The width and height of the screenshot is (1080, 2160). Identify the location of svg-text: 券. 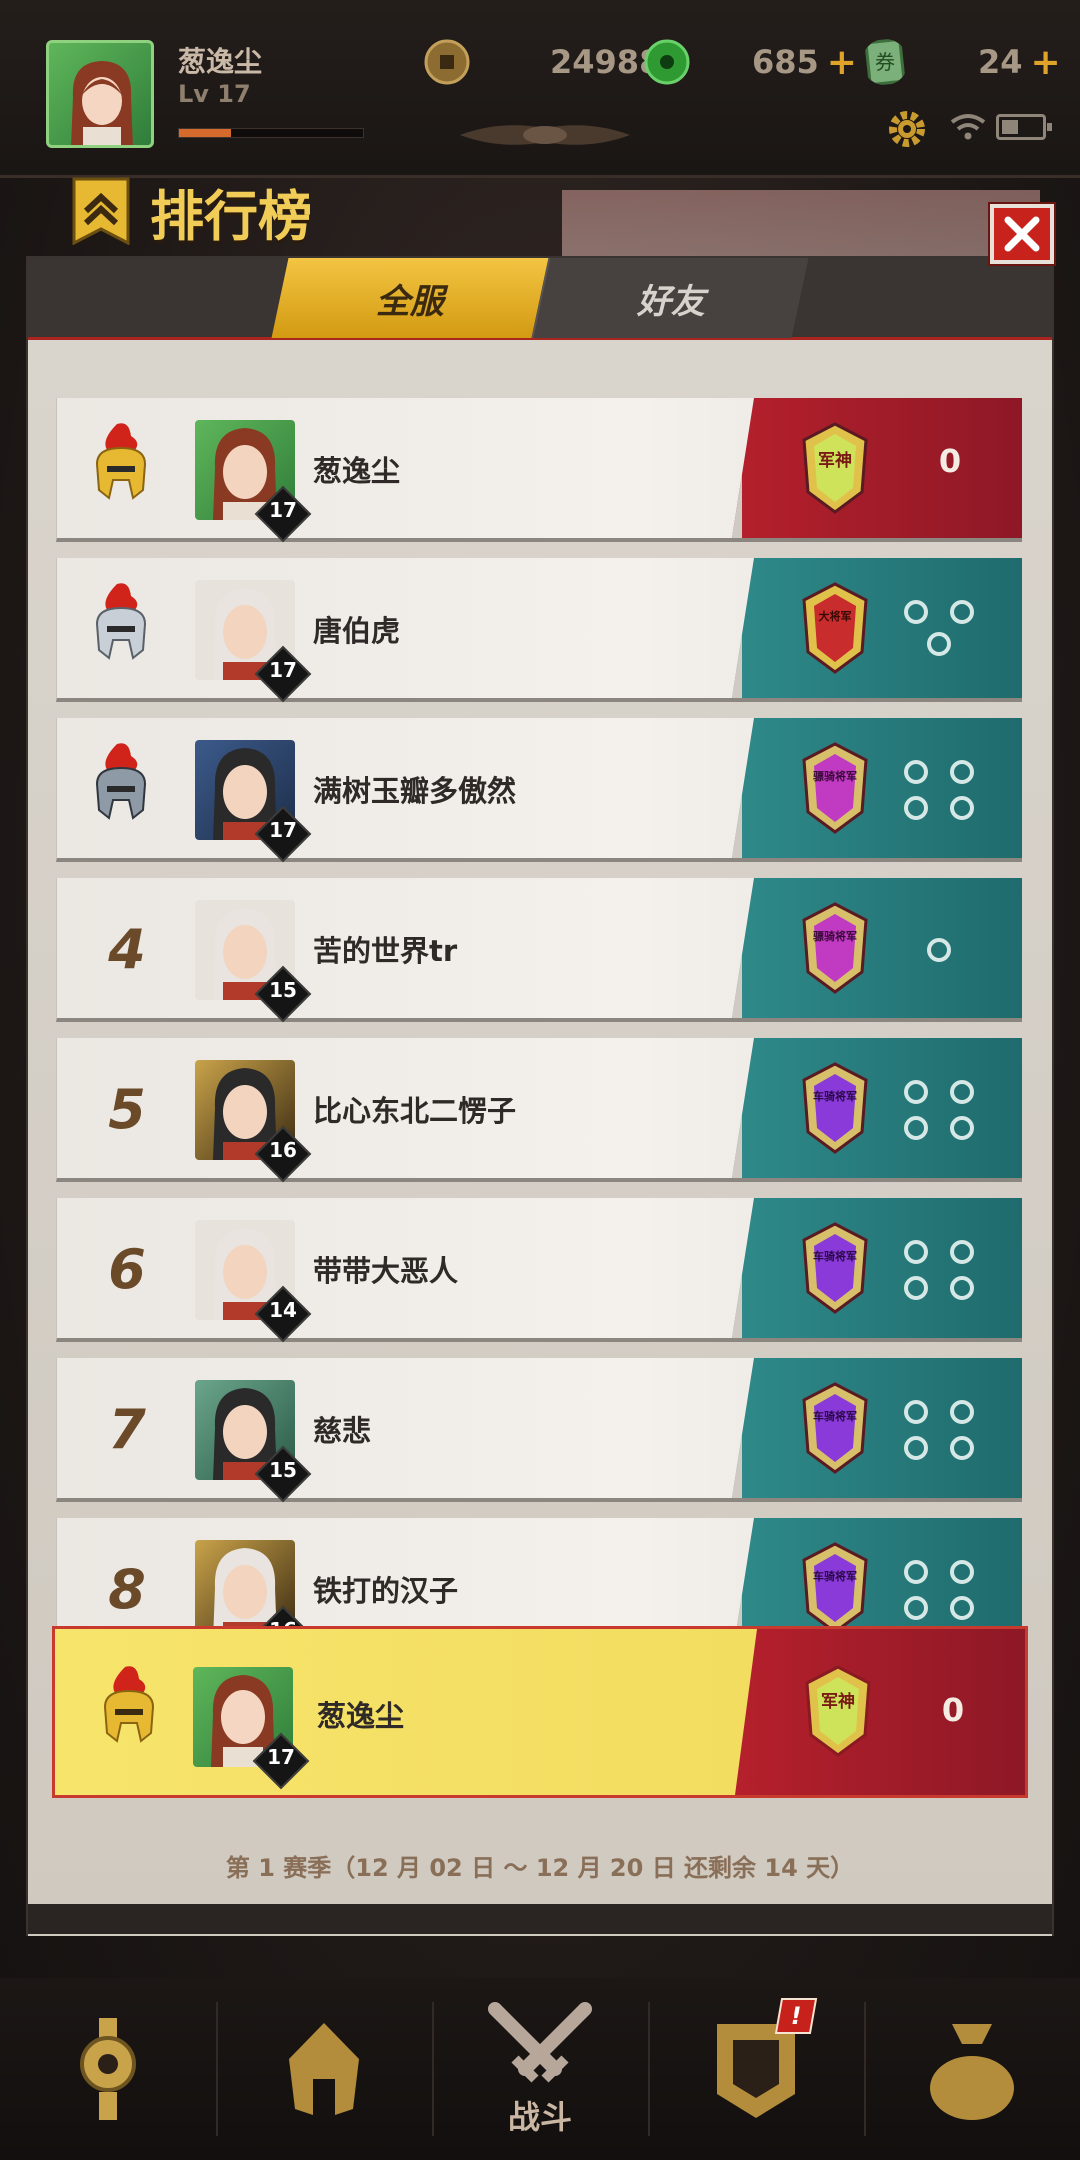
(885, 62).